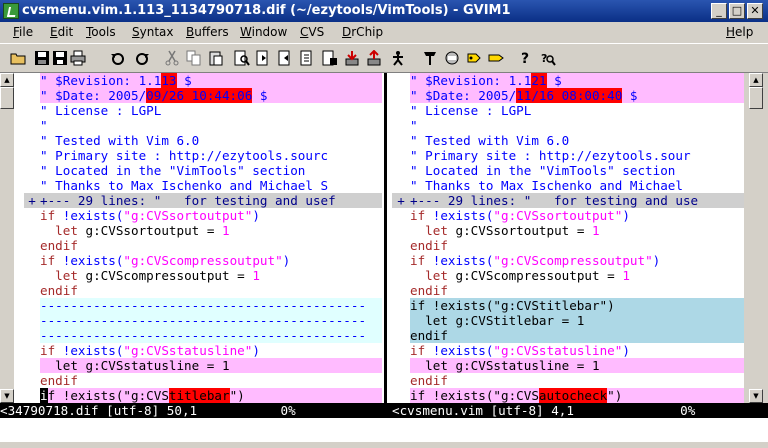 Image resolution: width=768 pixels, height=448 pixels. I want to click on load-session-icon, so click(308, 58).